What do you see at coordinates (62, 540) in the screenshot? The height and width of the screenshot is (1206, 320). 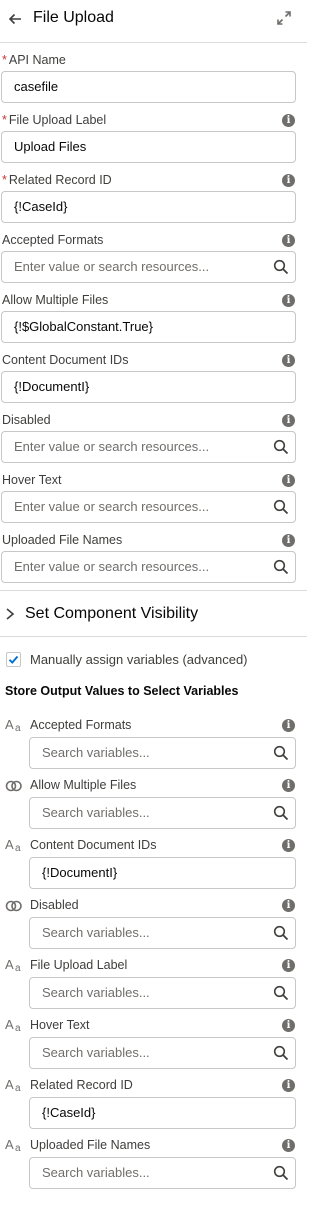 I see `field-label-uploaded_file_names: Uploaded File Names` at bounding box center [62, 540].